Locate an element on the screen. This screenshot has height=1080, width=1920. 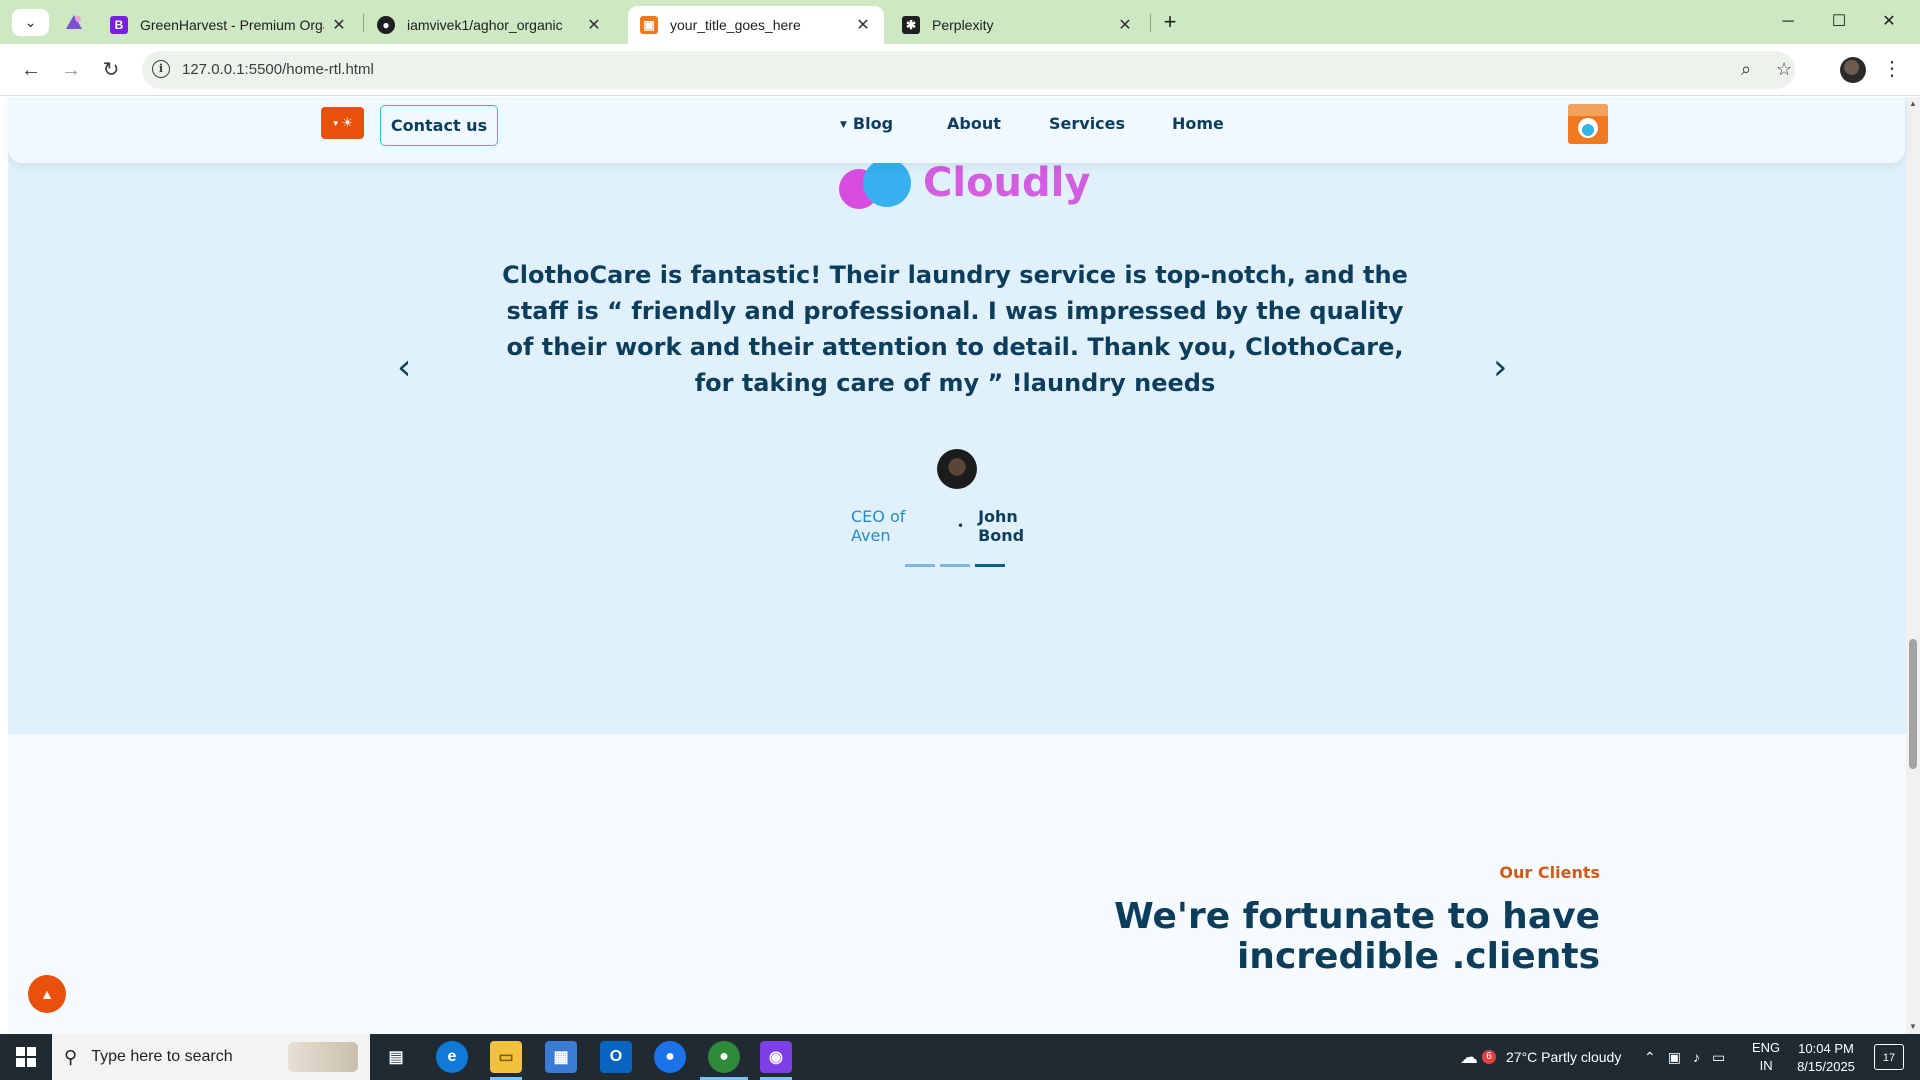
carousel-prev-button: ‹ is located at coordinates (404, 367).